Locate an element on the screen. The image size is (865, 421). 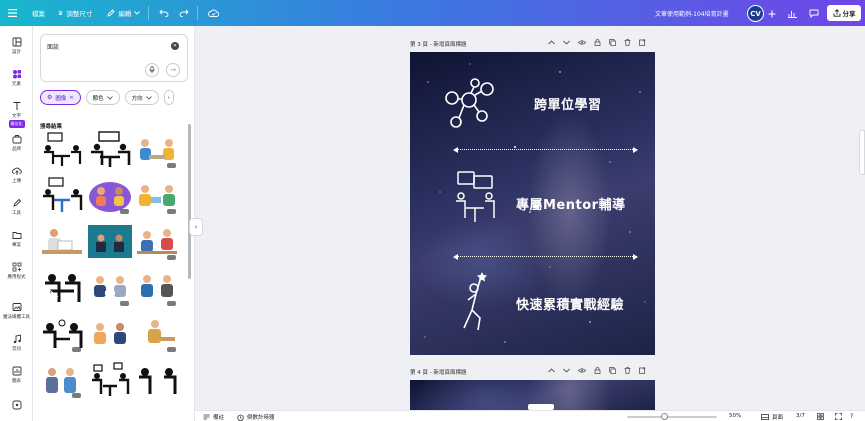
comments-button is located at coordinates (813, 13).